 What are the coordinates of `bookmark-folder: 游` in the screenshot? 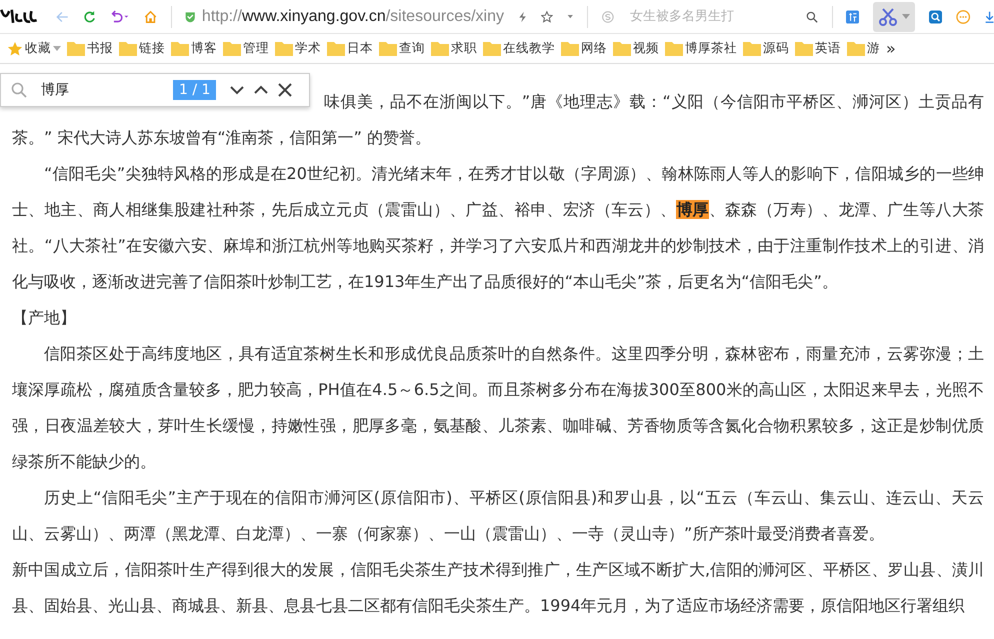 It's located at (863, 48).